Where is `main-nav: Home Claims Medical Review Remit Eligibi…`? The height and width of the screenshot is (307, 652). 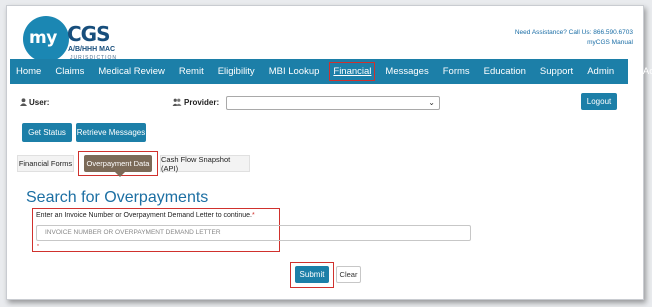
main-nav: Home Claims Medical Review Remit Eligibi… is located at coordinates (331, 71).